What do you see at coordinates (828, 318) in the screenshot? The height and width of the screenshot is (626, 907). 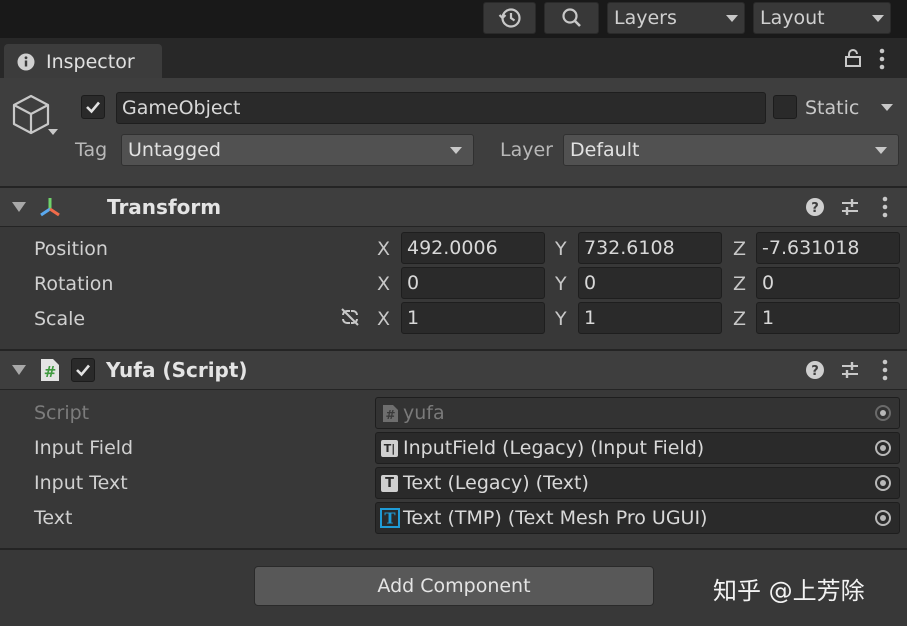 I see `scale-z-field: 1` at bounding box center [828, 318].